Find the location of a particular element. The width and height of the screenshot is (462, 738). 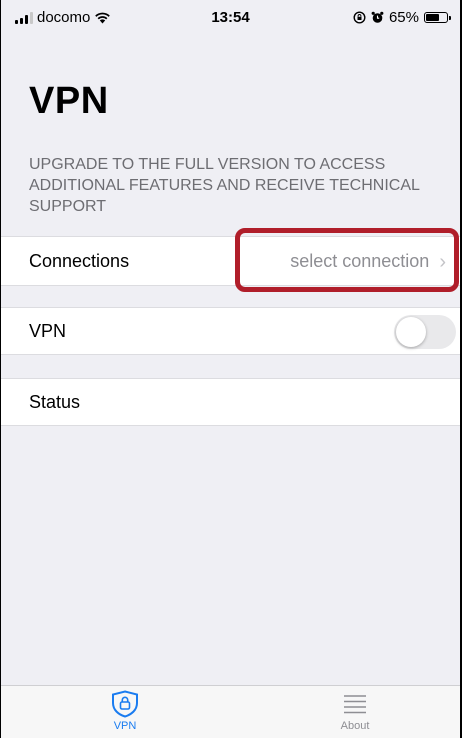

tab-about-label: About is located at coordinates (355, 726).